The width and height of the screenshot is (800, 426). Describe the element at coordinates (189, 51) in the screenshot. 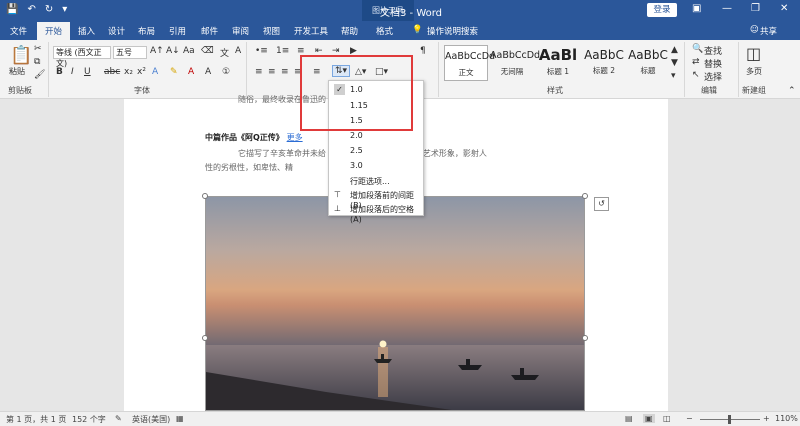

I see `change-case-icon: Aa` at that location.